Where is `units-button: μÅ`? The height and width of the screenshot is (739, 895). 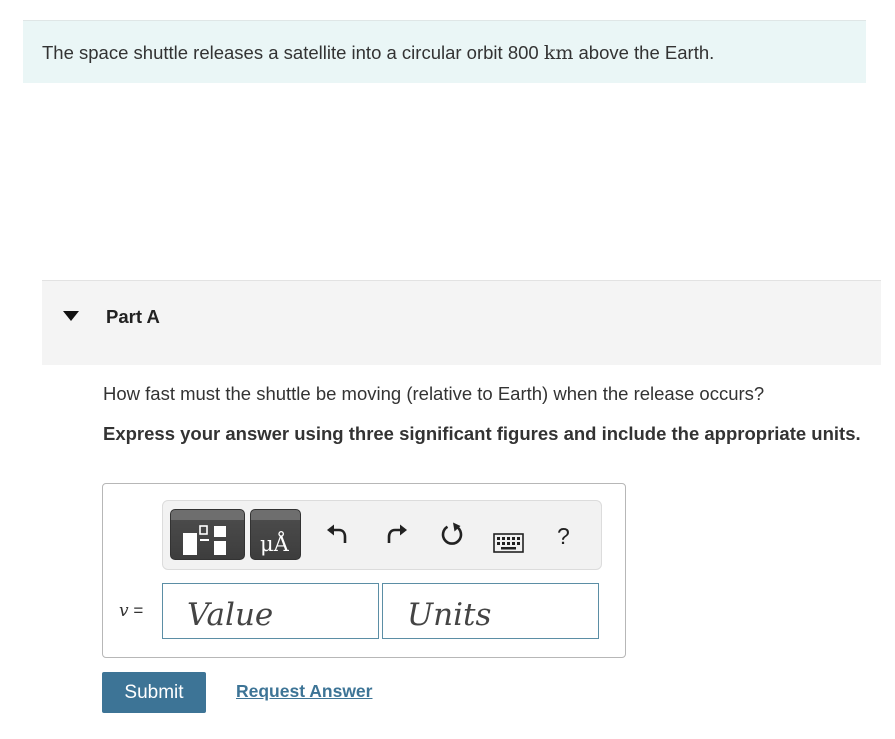 units-button: μÅ is located at coordinates (275, 534).